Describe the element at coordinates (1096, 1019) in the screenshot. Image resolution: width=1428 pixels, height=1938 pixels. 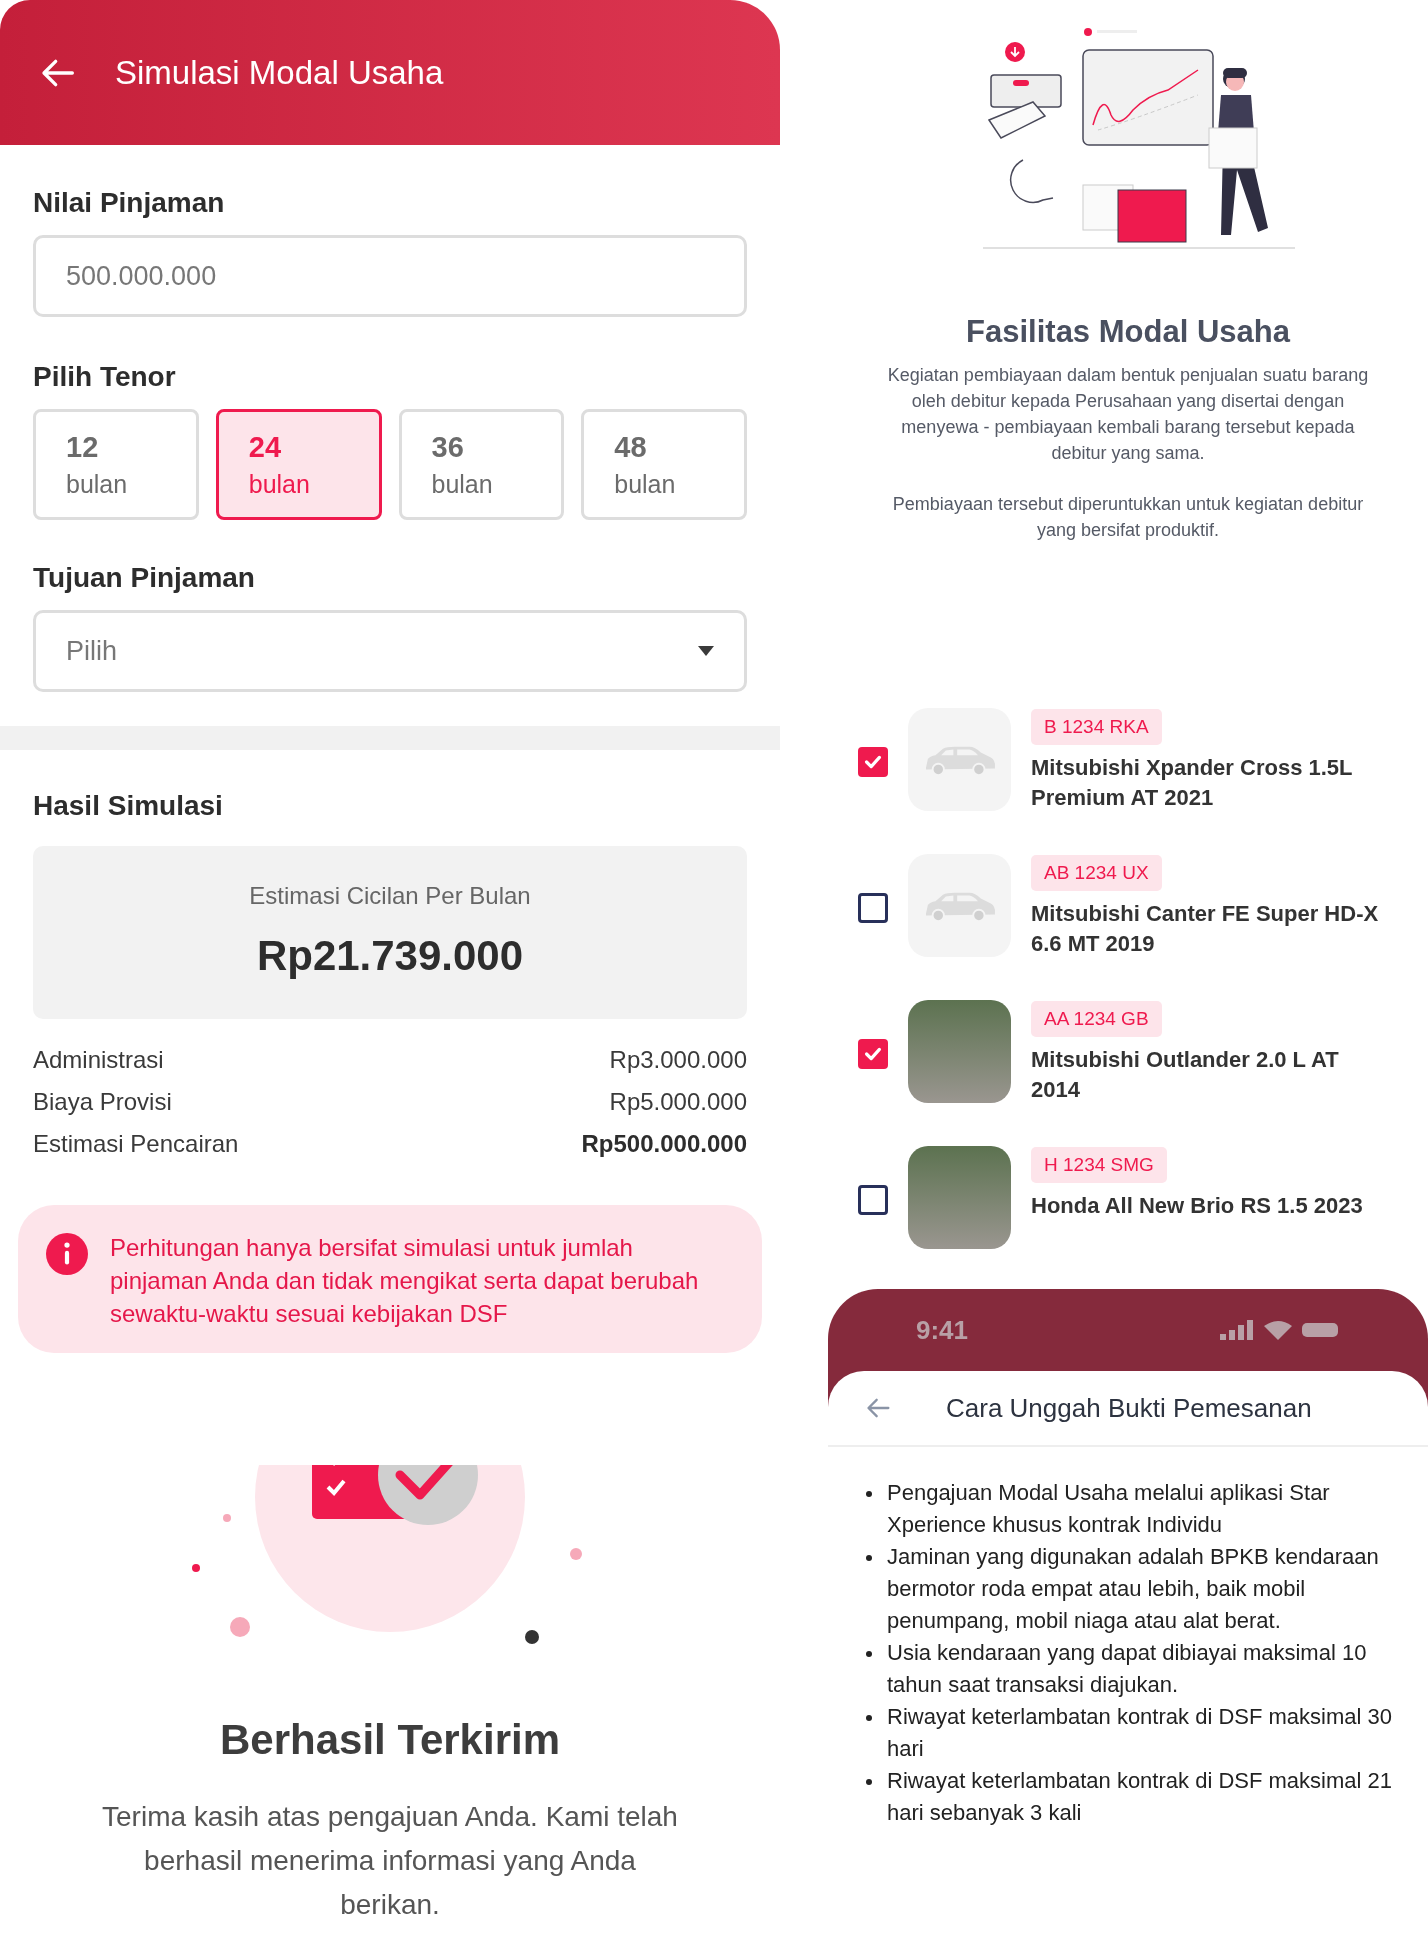
I see `plate-tag: AA 1234 GB` at that location.